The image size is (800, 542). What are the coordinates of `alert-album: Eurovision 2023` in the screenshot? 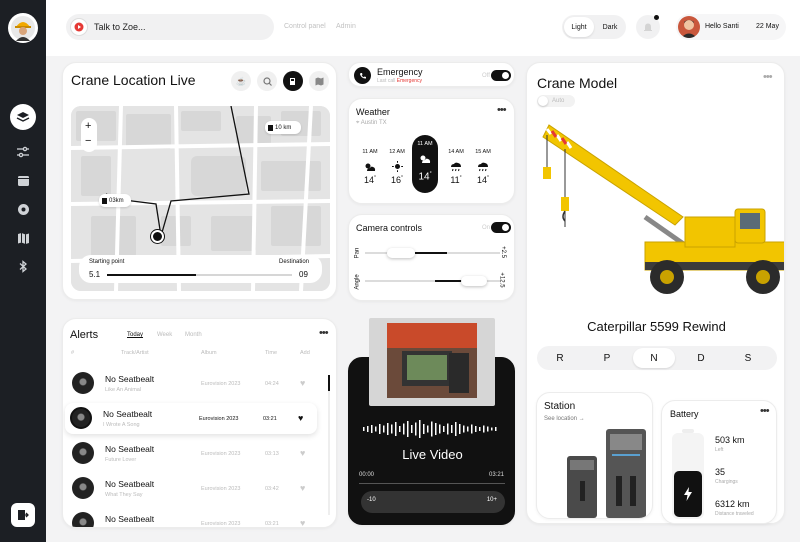 It's located at (221, 489).